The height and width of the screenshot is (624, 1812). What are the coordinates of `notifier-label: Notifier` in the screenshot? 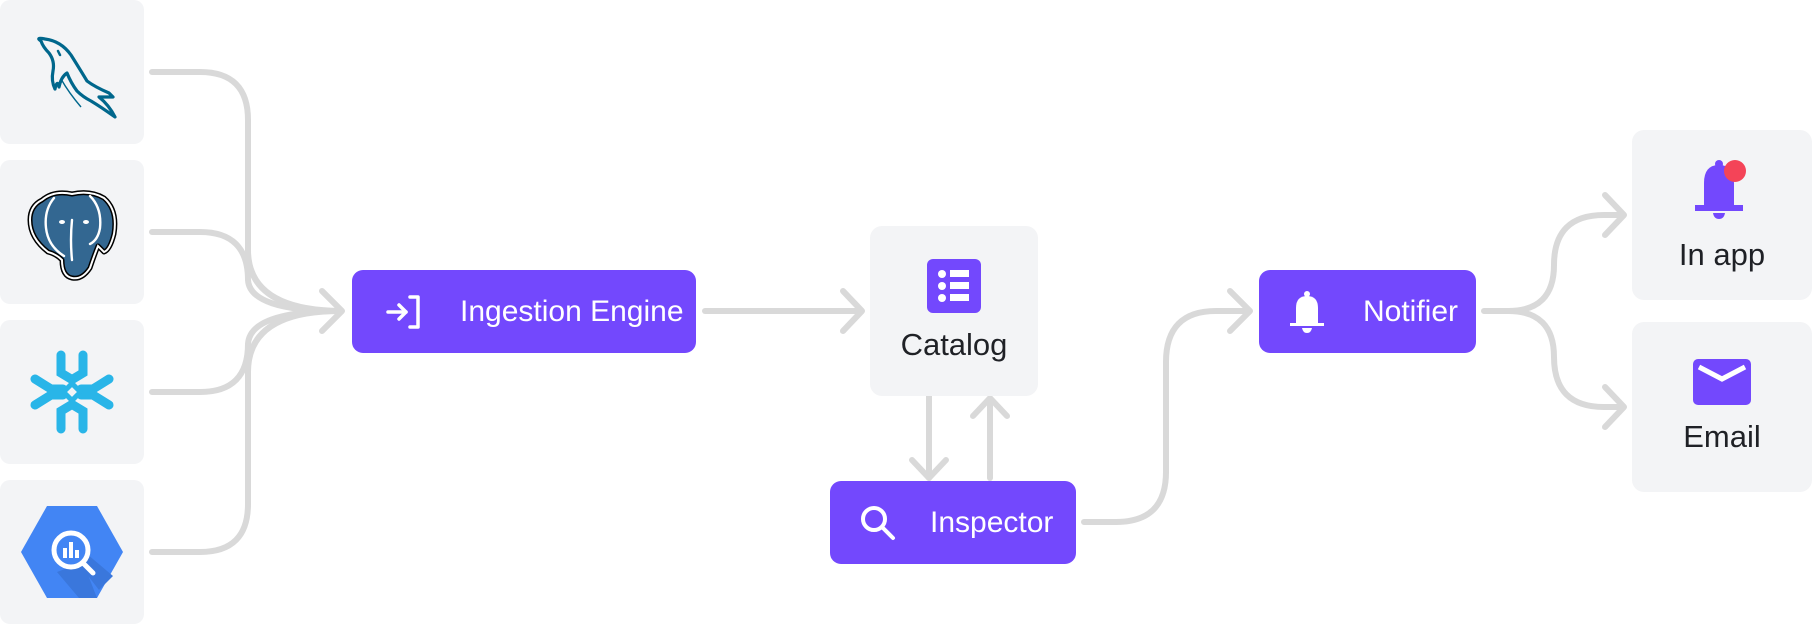 It's located at (1411, 311).